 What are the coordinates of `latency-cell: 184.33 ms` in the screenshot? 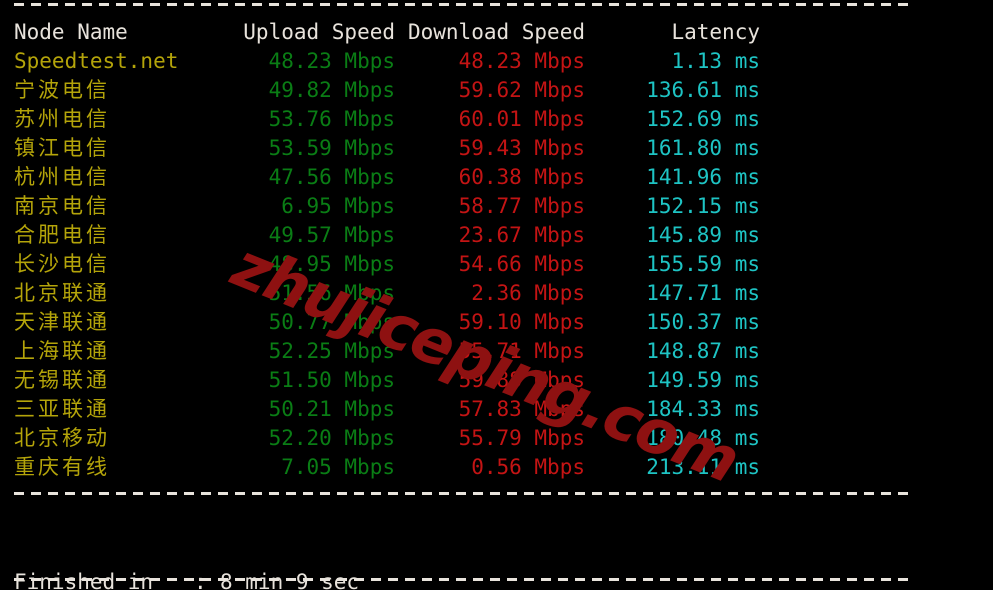 It's located at (703, 409).